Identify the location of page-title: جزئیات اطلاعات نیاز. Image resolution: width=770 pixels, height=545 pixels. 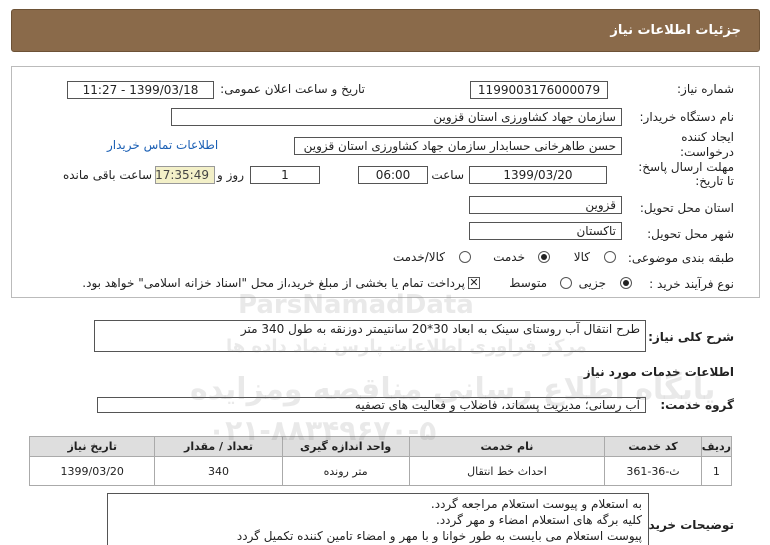
(675, 30).